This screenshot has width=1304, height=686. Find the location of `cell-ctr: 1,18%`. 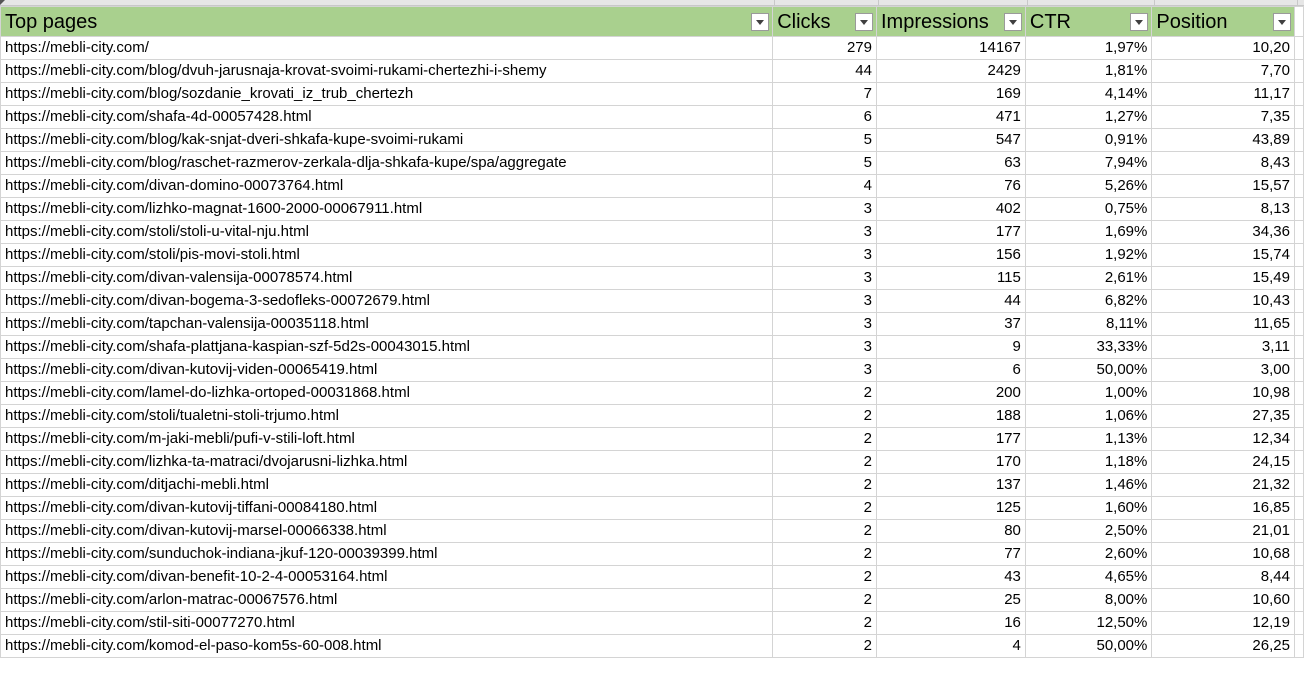

cell-ctr: 1,18% is located at coordinates (1088, 462).